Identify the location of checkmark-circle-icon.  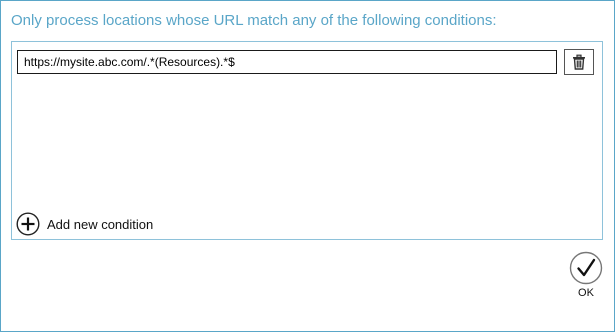
(586, 268).